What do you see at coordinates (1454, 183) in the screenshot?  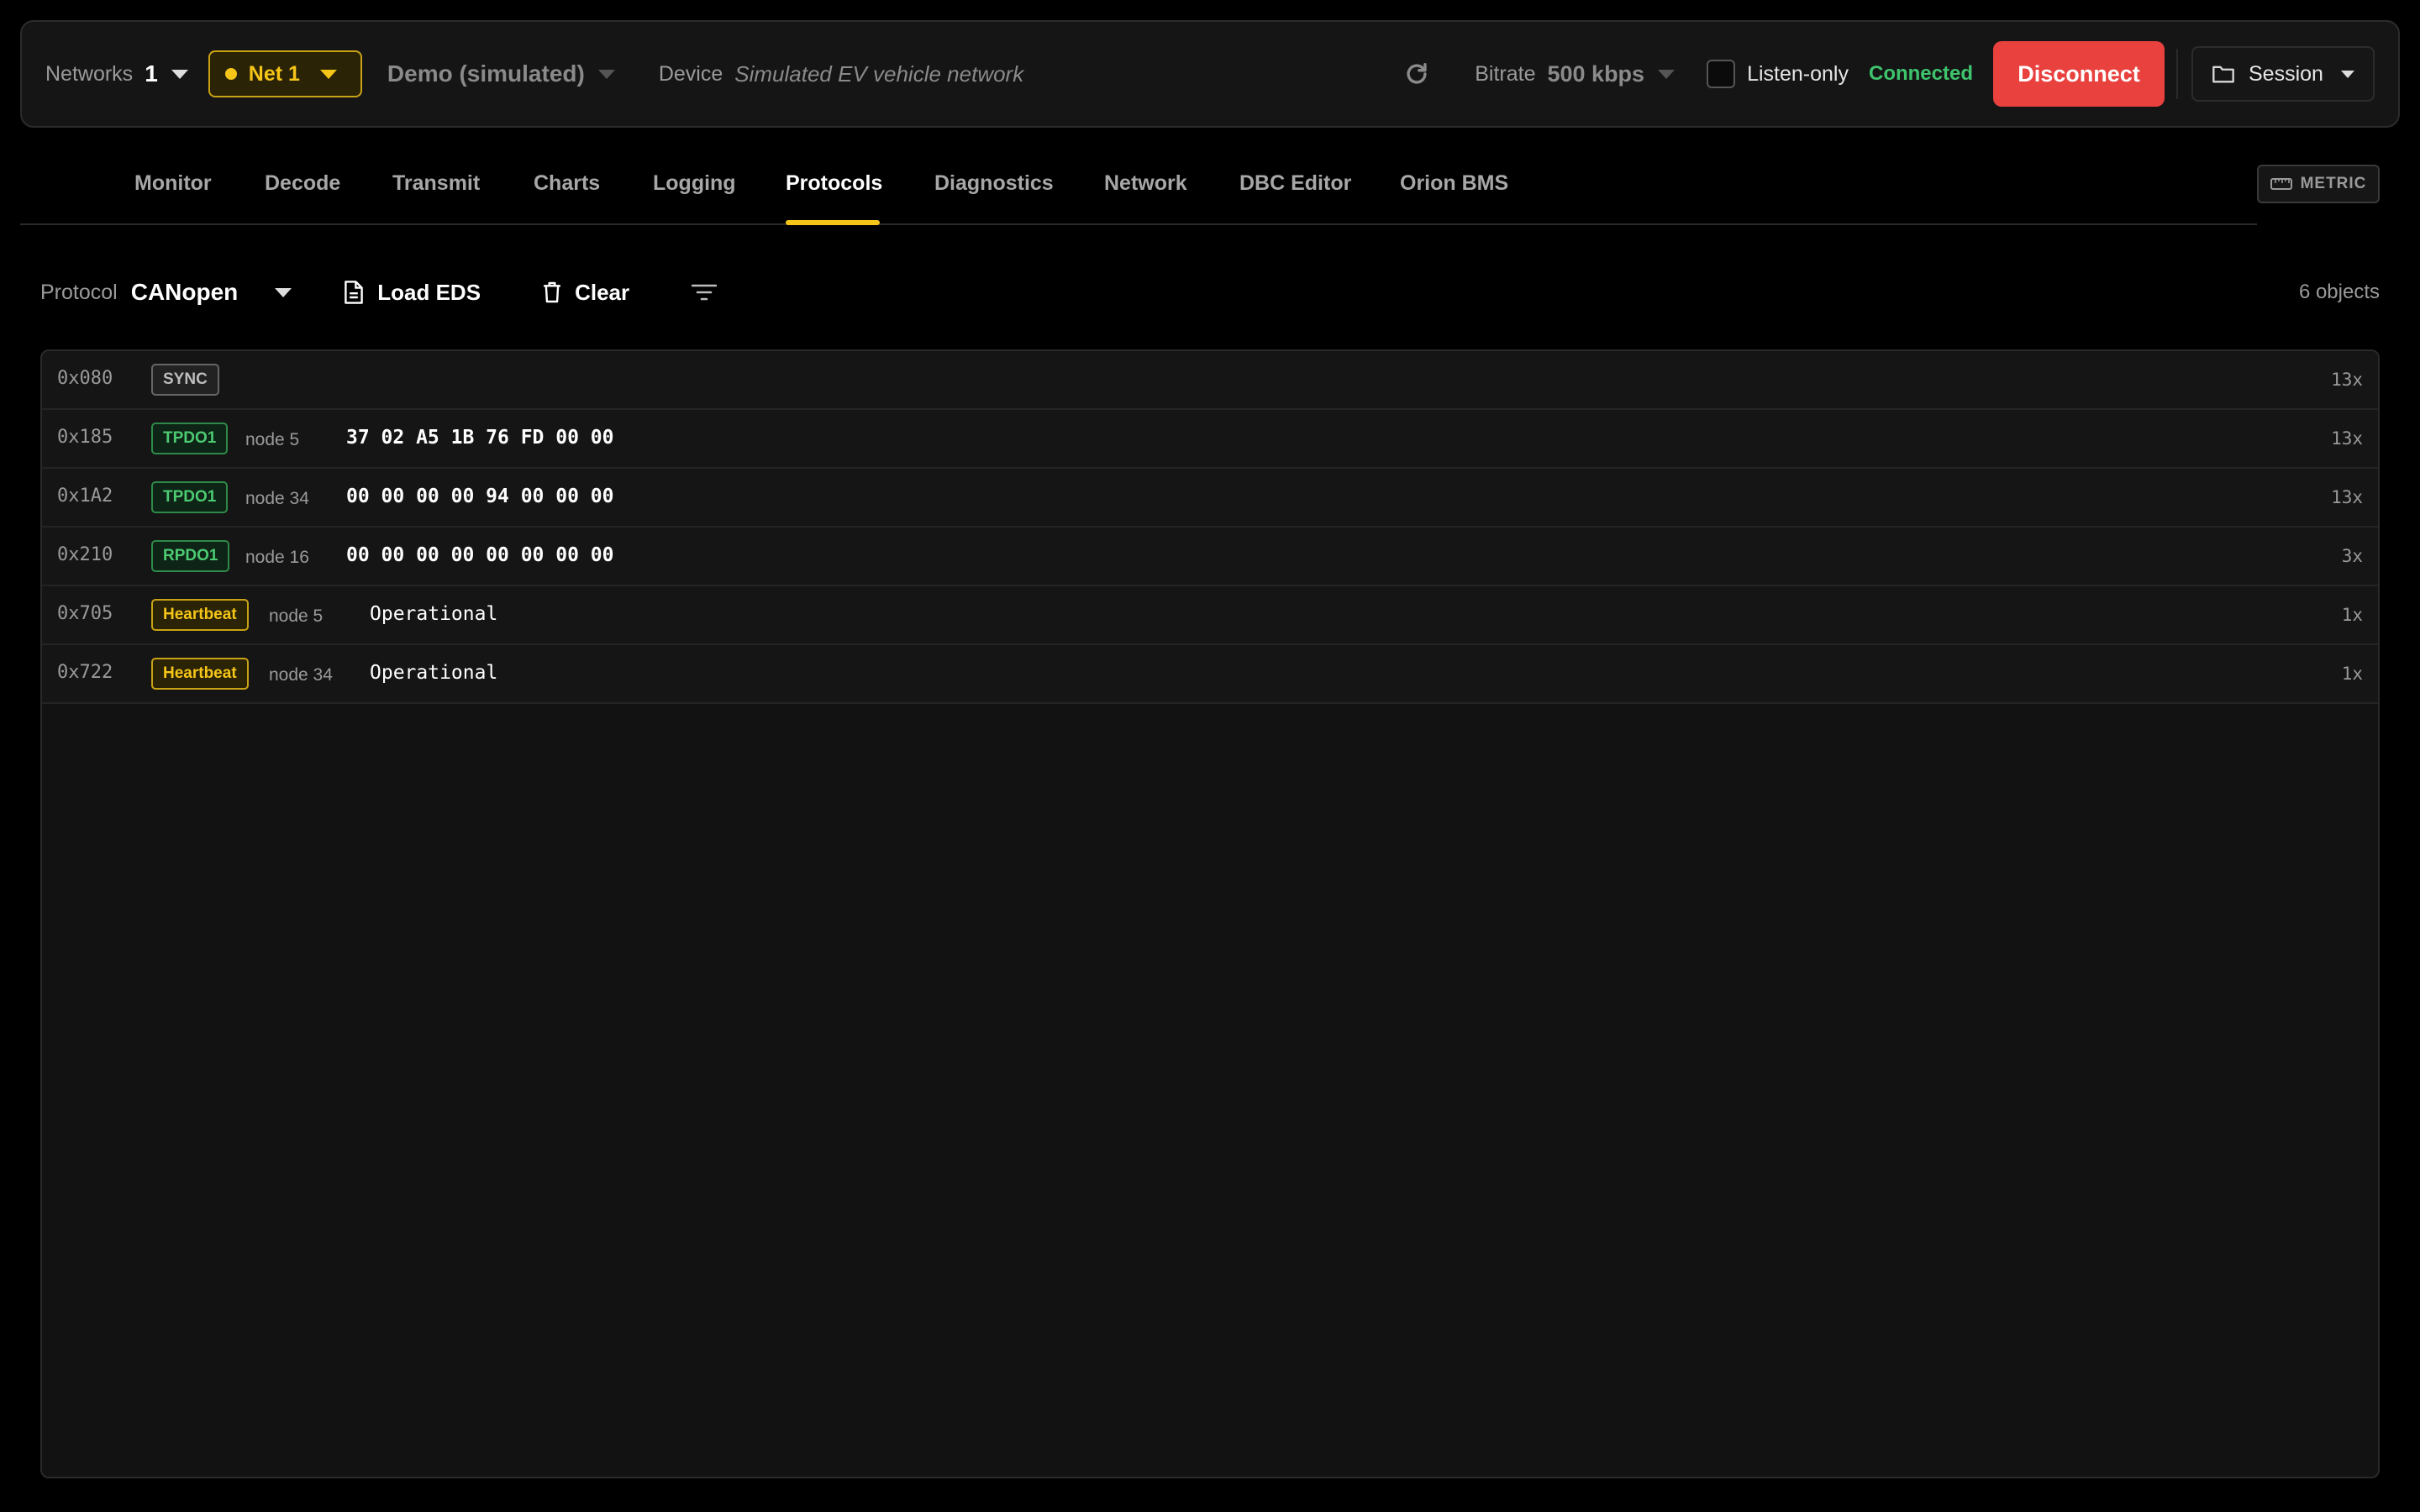 I see `tab-orion-bms: Orion BMS` at bounding box center [1454, 183].